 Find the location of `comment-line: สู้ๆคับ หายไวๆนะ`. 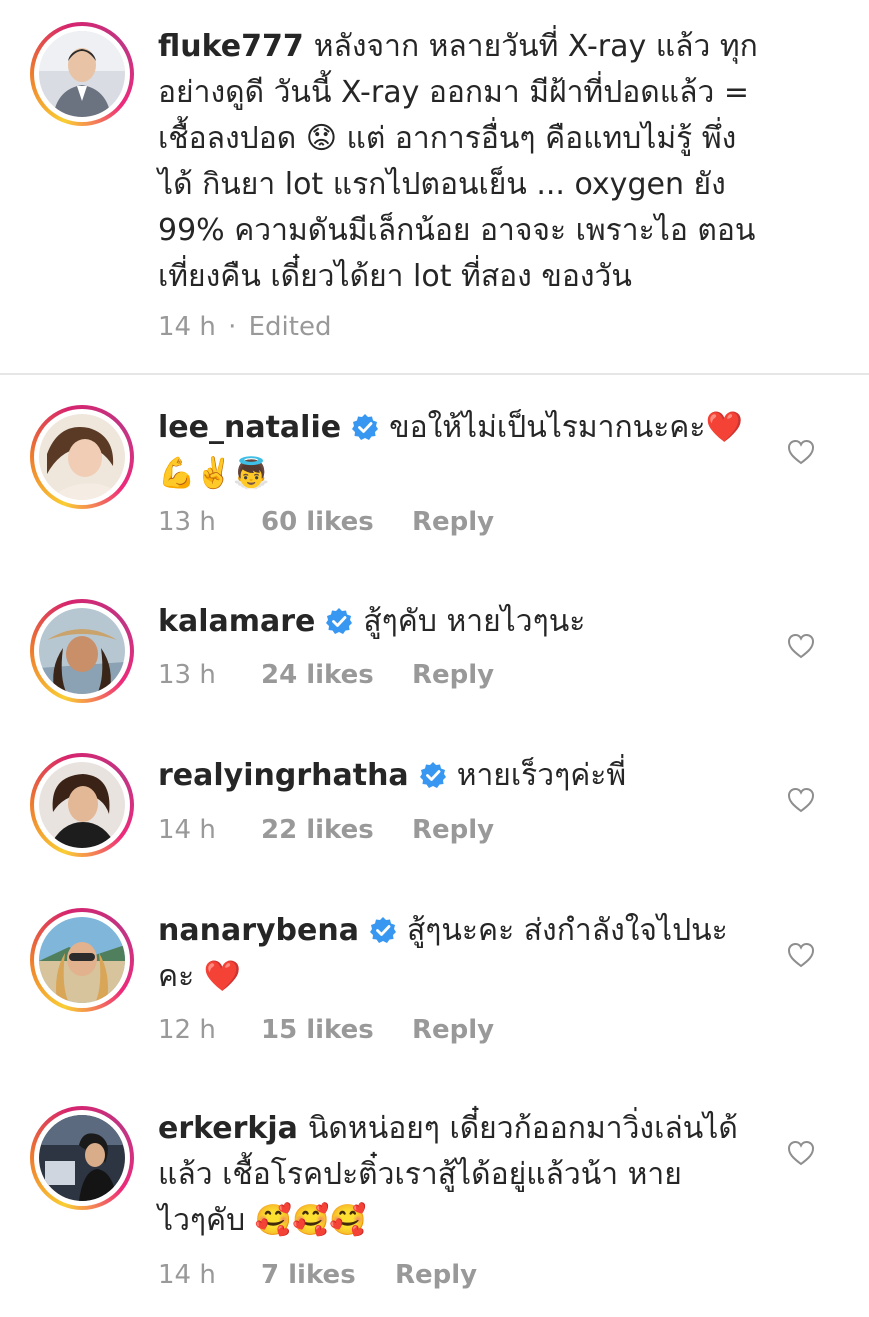

comment-line: สู้ๆคับ หายไวๆนะ is located at coordinates (474, 621).